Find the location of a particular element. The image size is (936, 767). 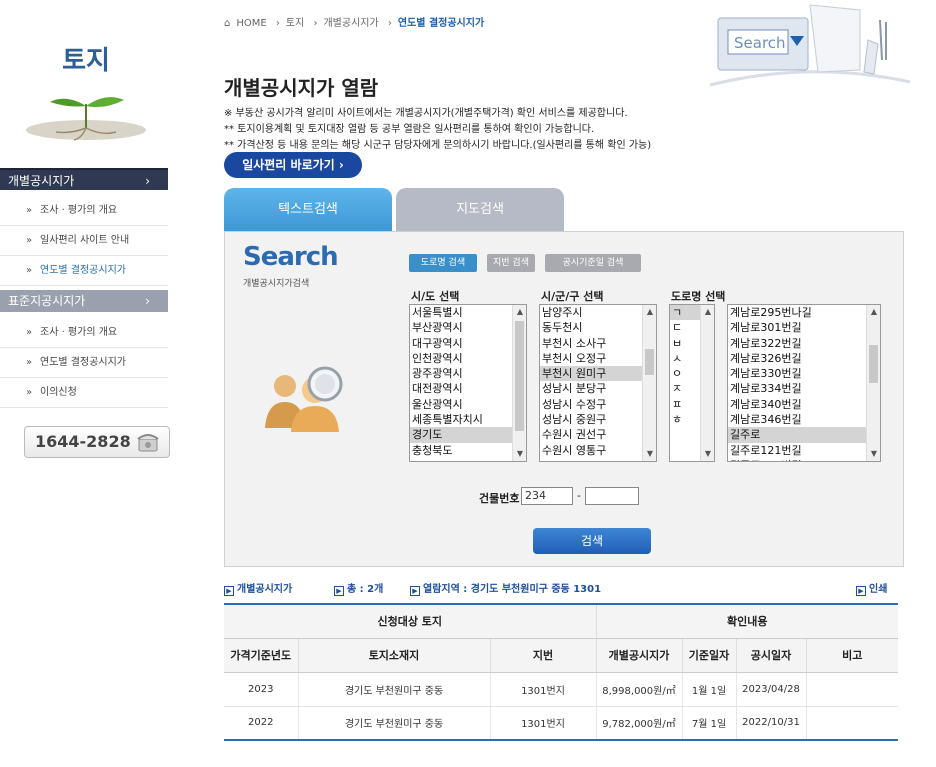

notice-date-search-button: 공시기준일 검색 is located at coordinates (593, 263).